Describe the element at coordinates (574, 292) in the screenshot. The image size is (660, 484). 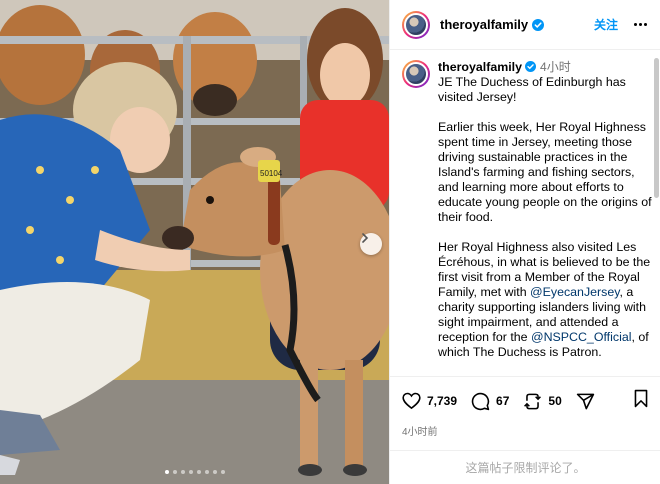
I see `mention-link: @EyecanJersey` at that location.